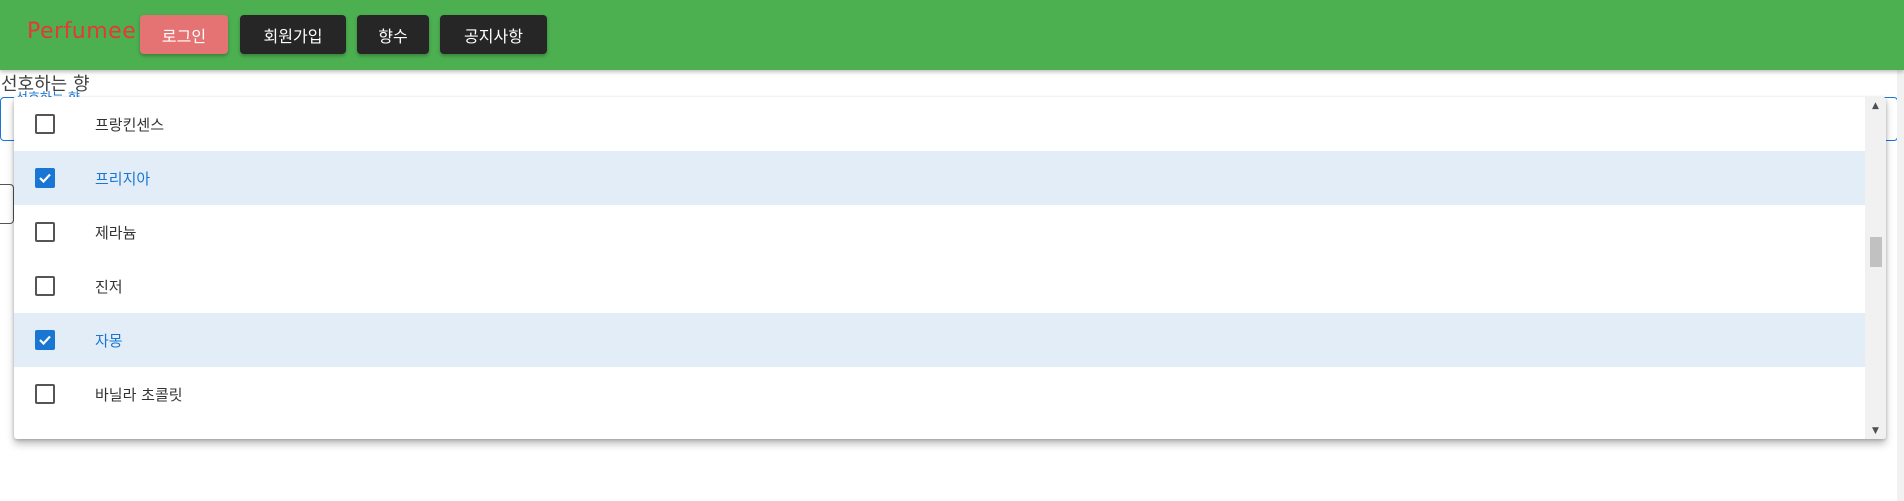 This screenshot has height=501, width=1904. Describe the element at coordinates (939, 340) in the screenshot. I see `option-grapefruit: 자몽` at that location.